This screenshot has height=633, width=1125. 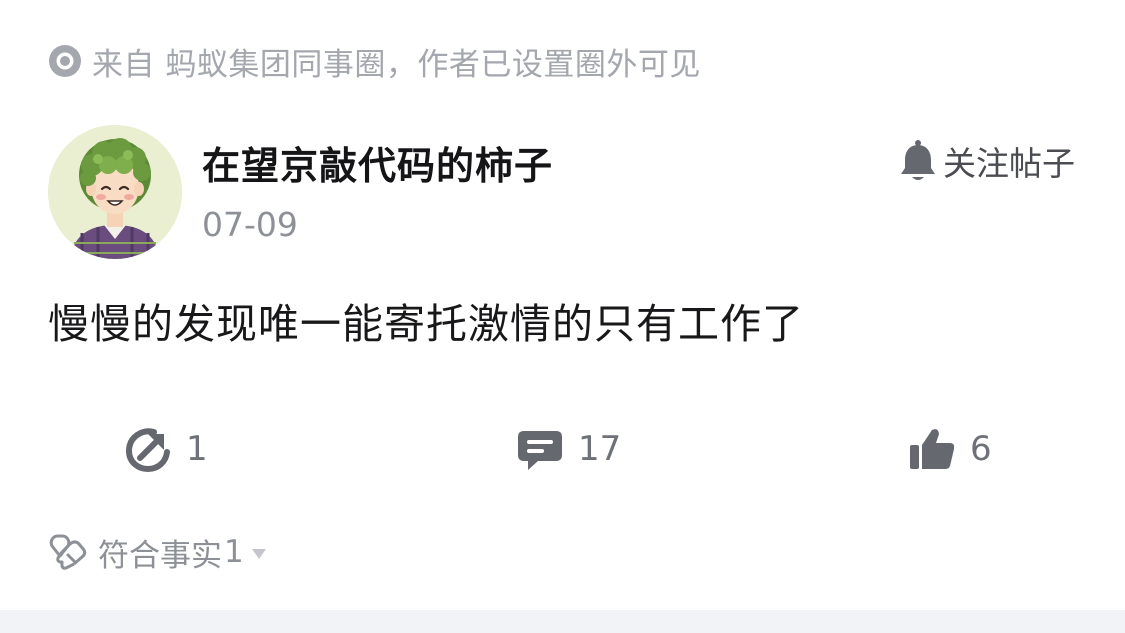 What do you see at coordinates (68, 552) in the screenshot?
I see `handshake-heart-icon` at bounding box center [68, 552].